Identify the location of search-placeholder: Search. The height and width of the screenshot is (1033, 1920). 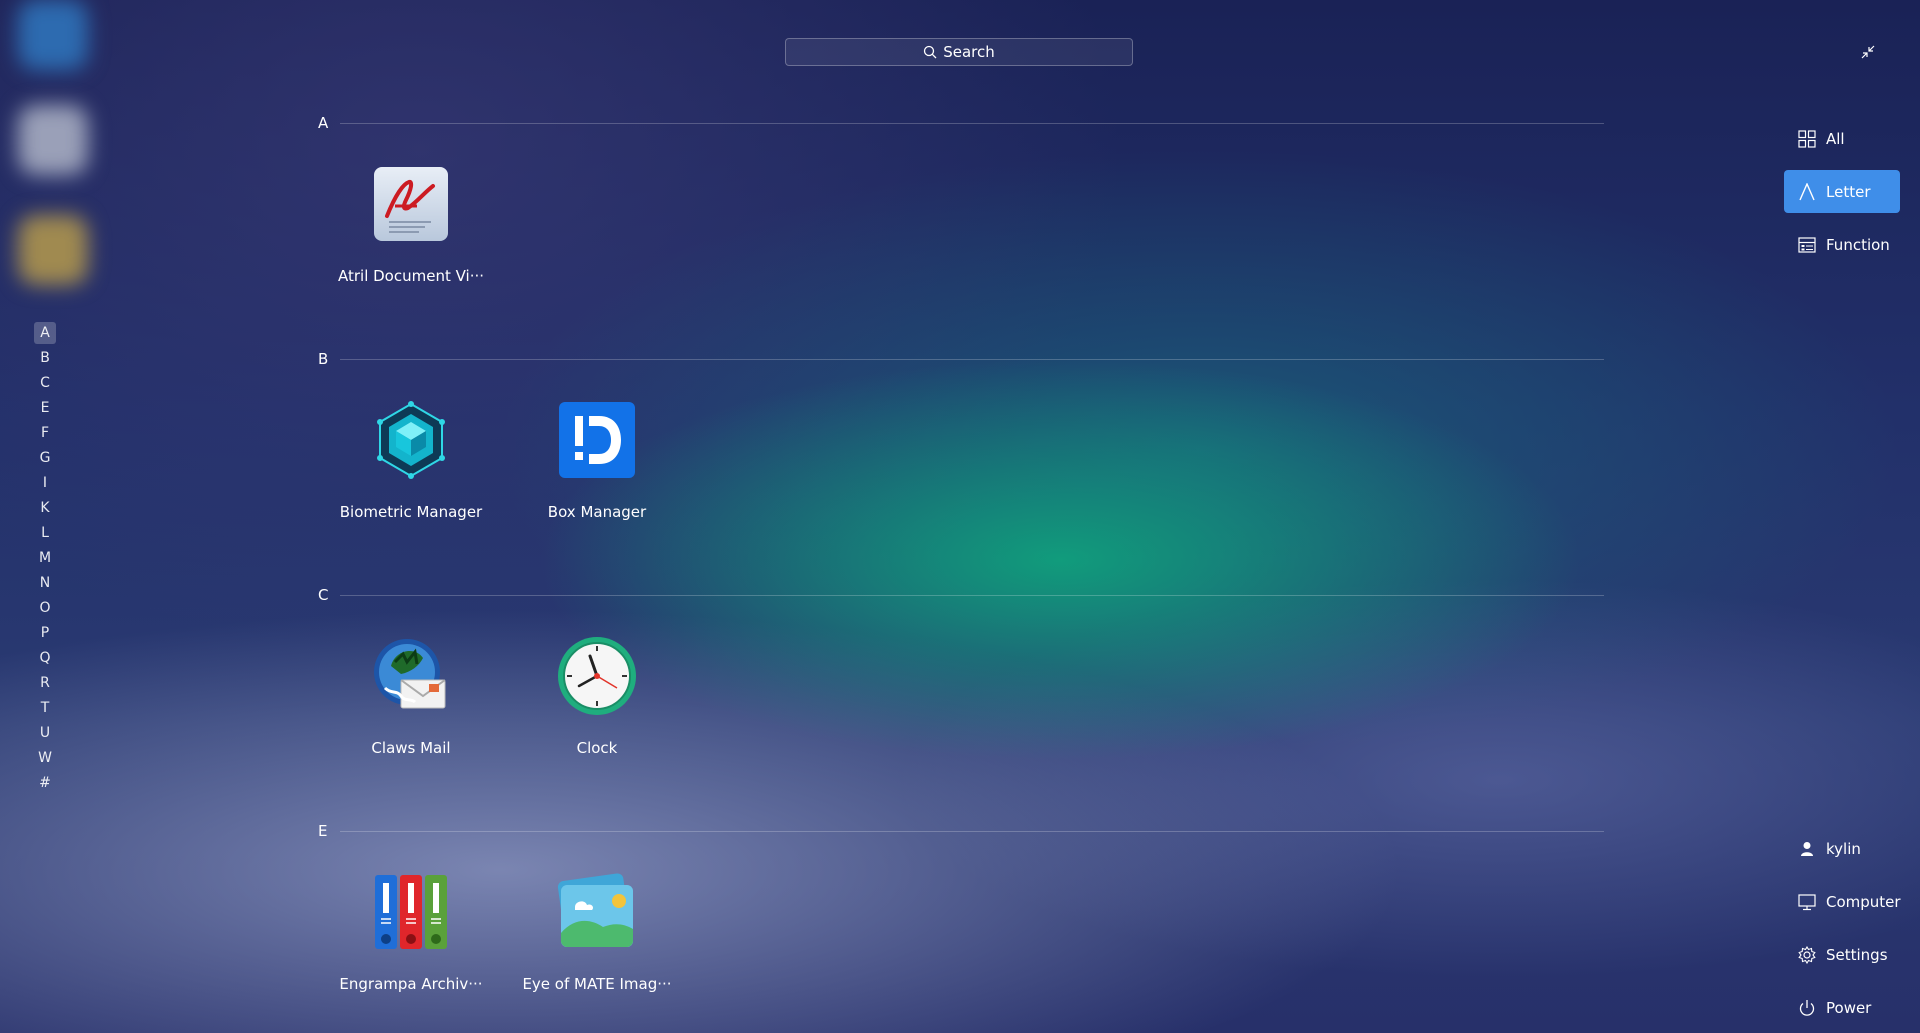
(969, 52).